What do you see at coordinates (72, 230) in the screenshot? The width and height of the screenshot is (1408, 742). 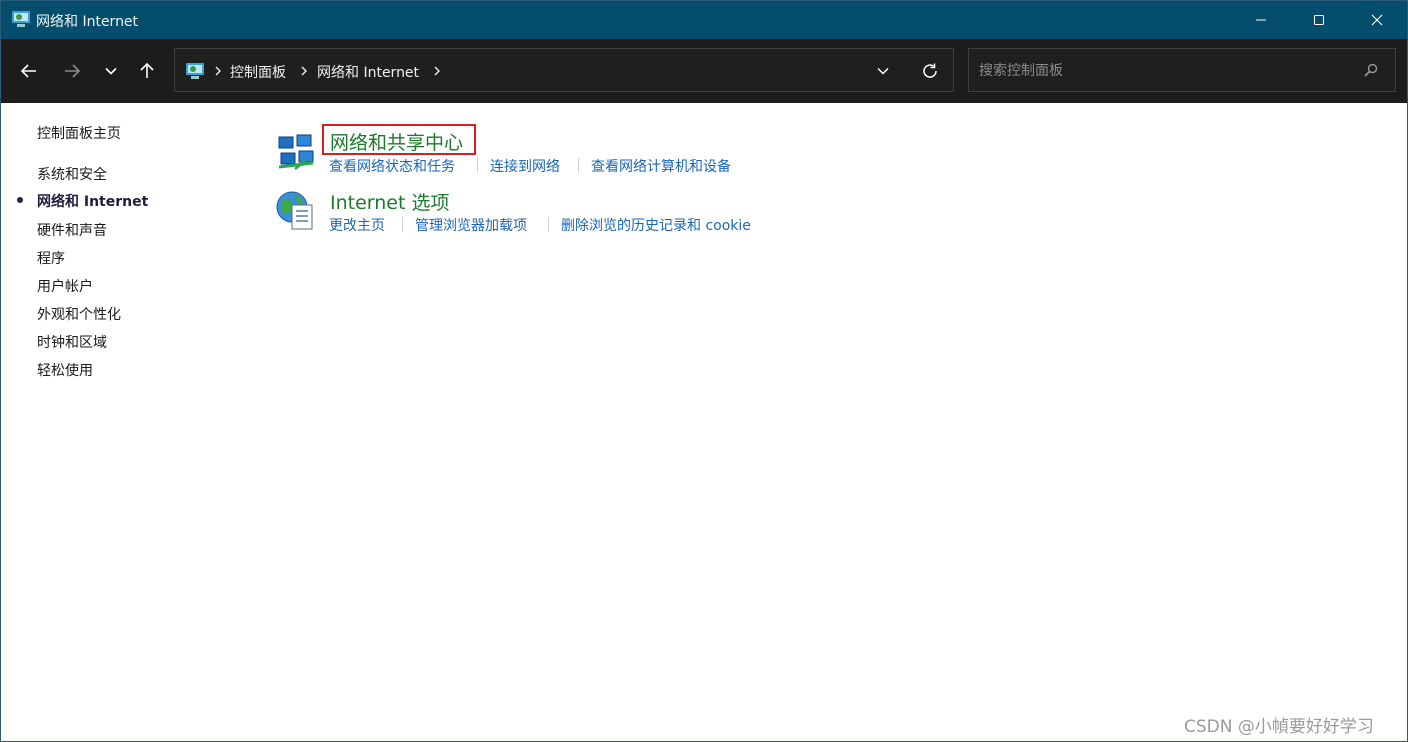 I see `sidebar-item-hardware-sound: 硬件和声音` at bounding box center [72, 230].